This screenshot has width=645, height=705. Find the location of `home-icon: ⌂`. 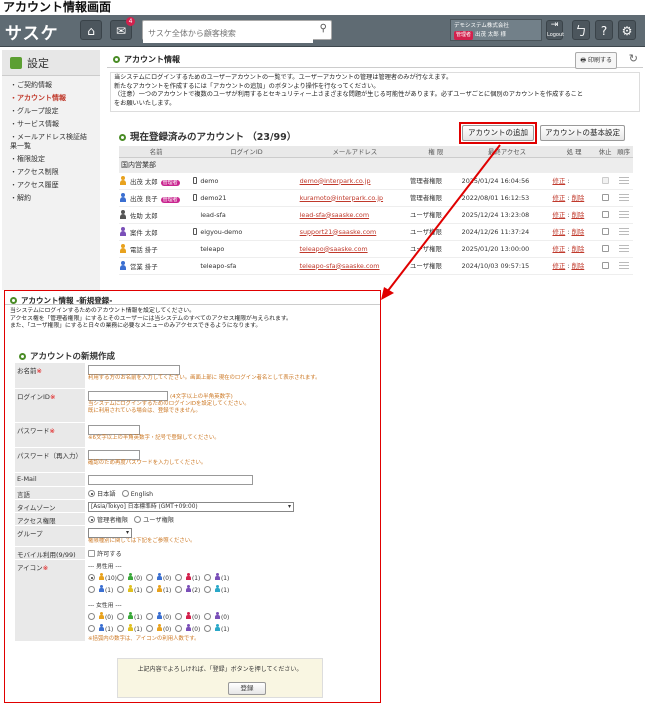

home-icon: ⌂ is located at coordinates (91, 30).